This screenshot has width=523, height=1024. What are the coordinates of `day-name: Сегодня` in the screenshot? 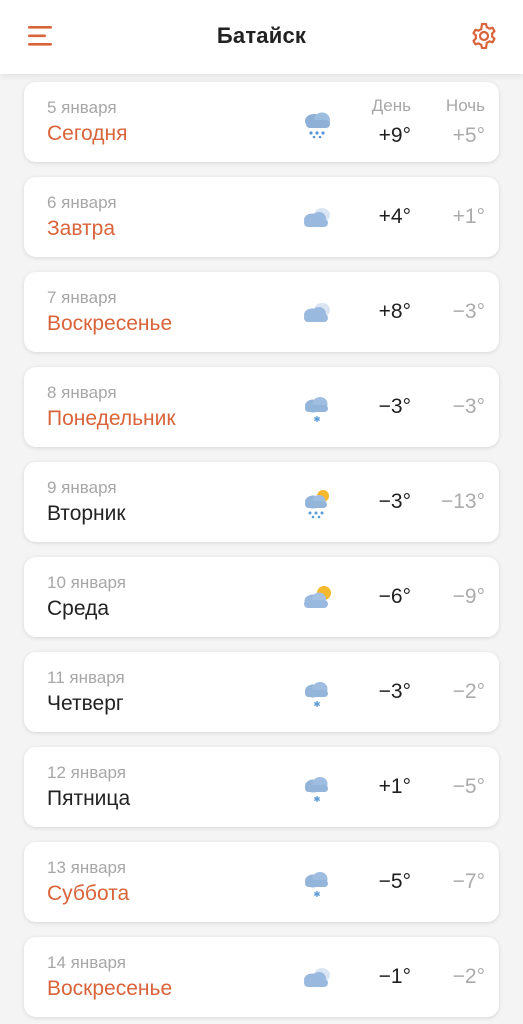 It's located at (87, 133).